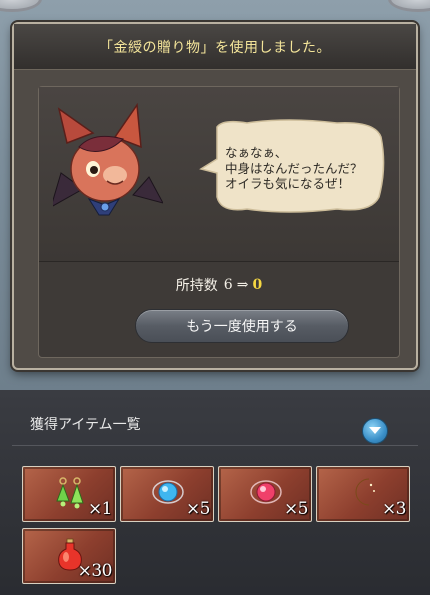 Image resolution: width=430 pixels, height=595 pixels. I want to click on green-earrings-icon, so click(70, 493).